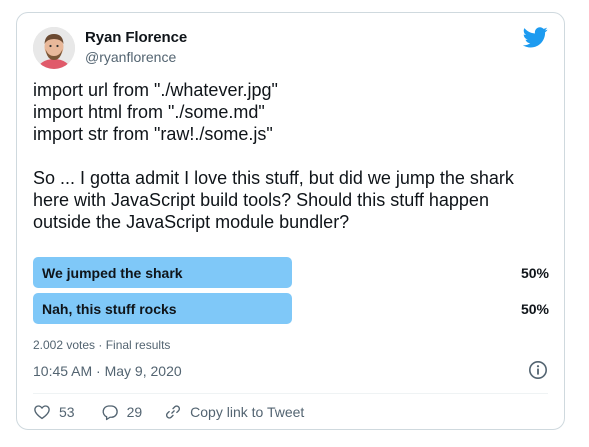  What do you see at coordinates (110, 413) in the screenshot?
I see `reply-icon` at bounding box center [110, 413].